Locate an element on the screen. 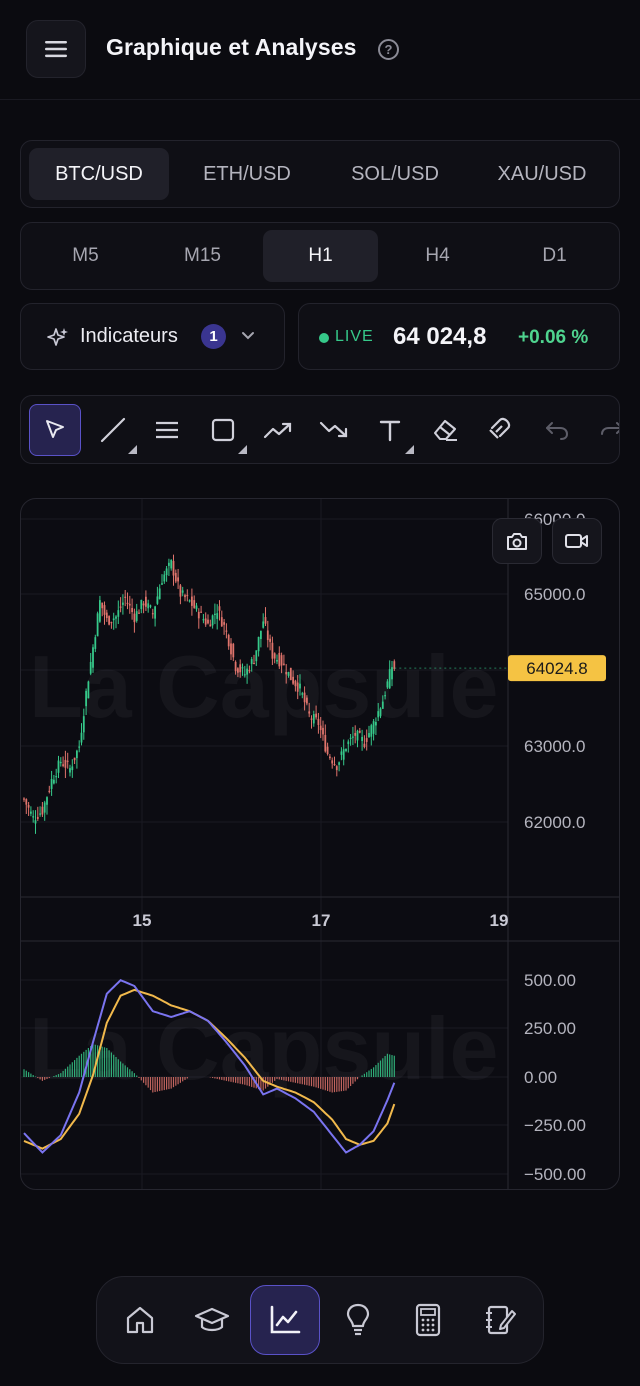  graduation-cap-icon is located at coordinates (212, 1319).